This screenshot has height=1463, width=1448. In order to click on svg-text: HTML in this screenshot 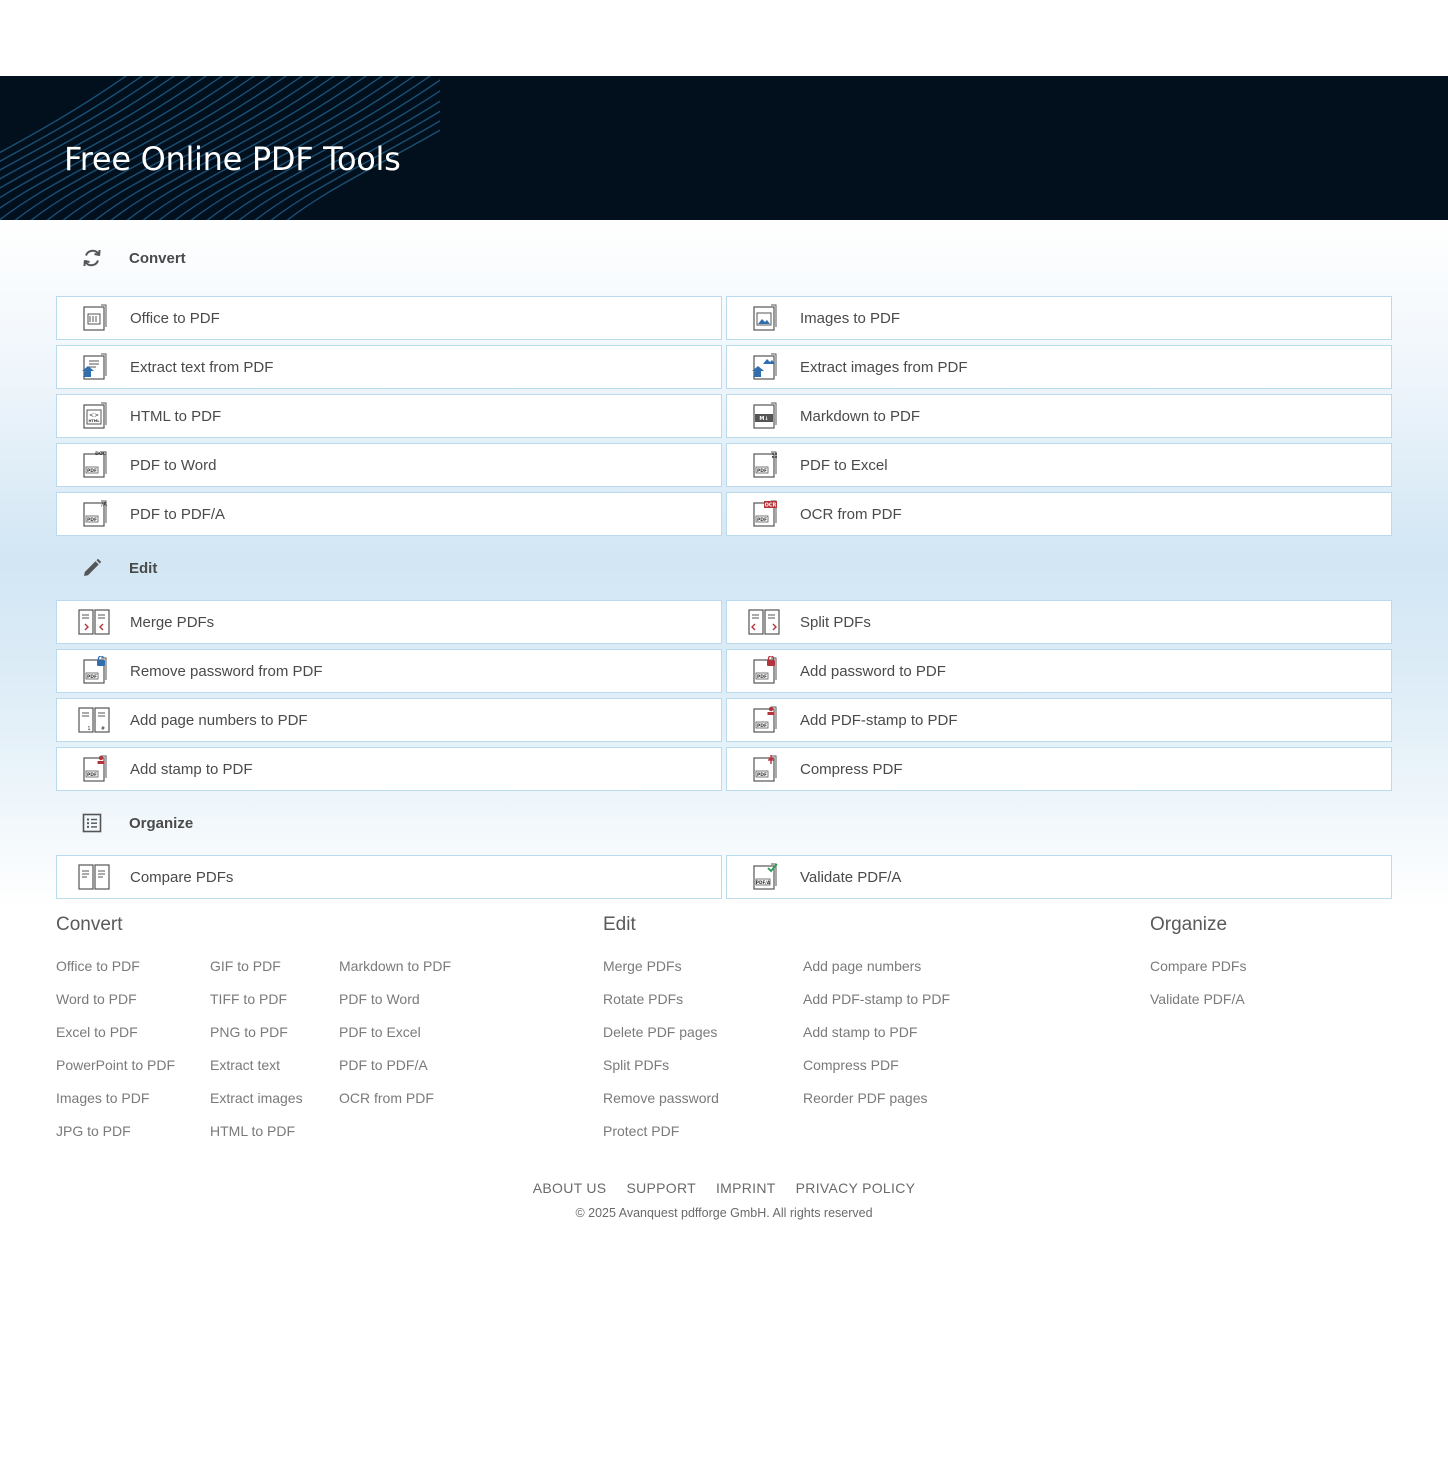, I will do `click(94, 421)`.